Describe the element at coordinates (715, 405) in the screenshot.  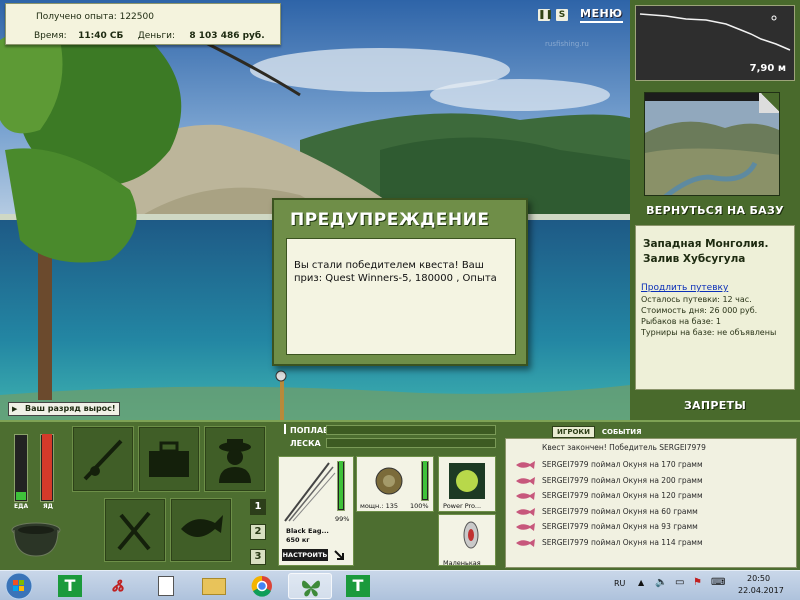
I see `bans-button: ЗАПРЕТЫ` at that location.